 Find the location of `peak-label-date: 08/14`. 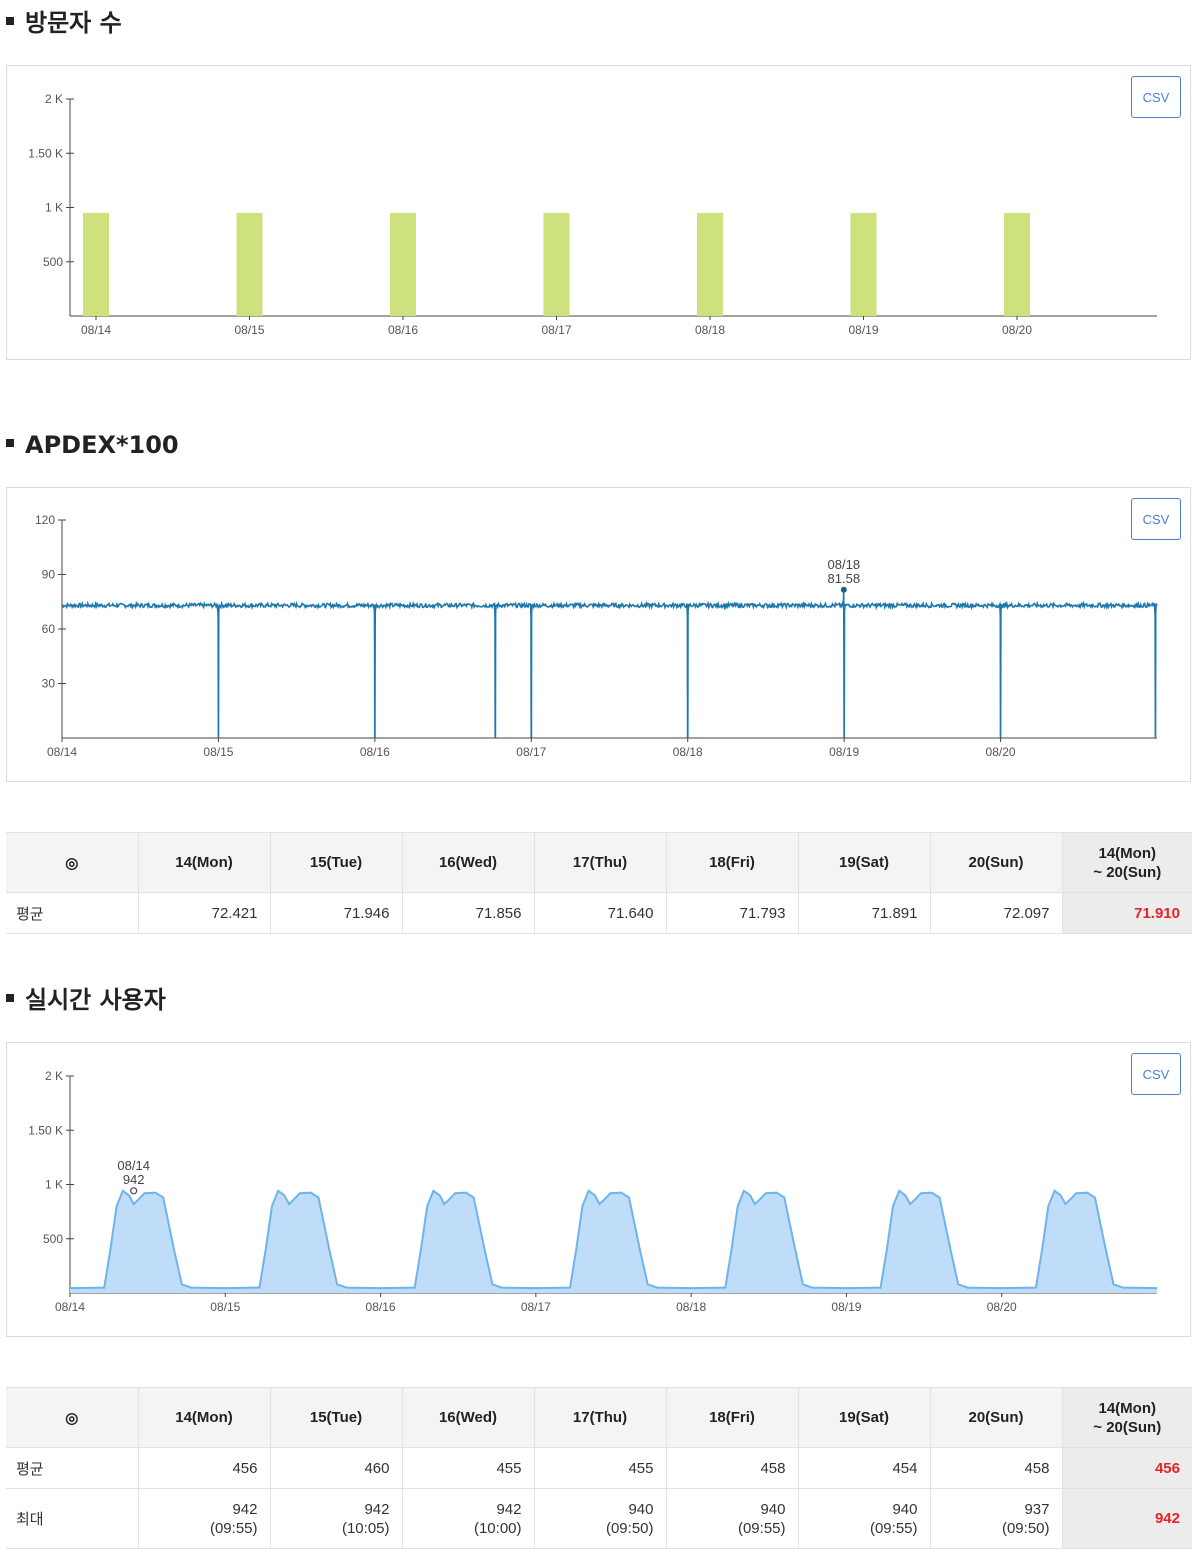

peak-label-date: 08/14 is located at coordinates (133, 1165).